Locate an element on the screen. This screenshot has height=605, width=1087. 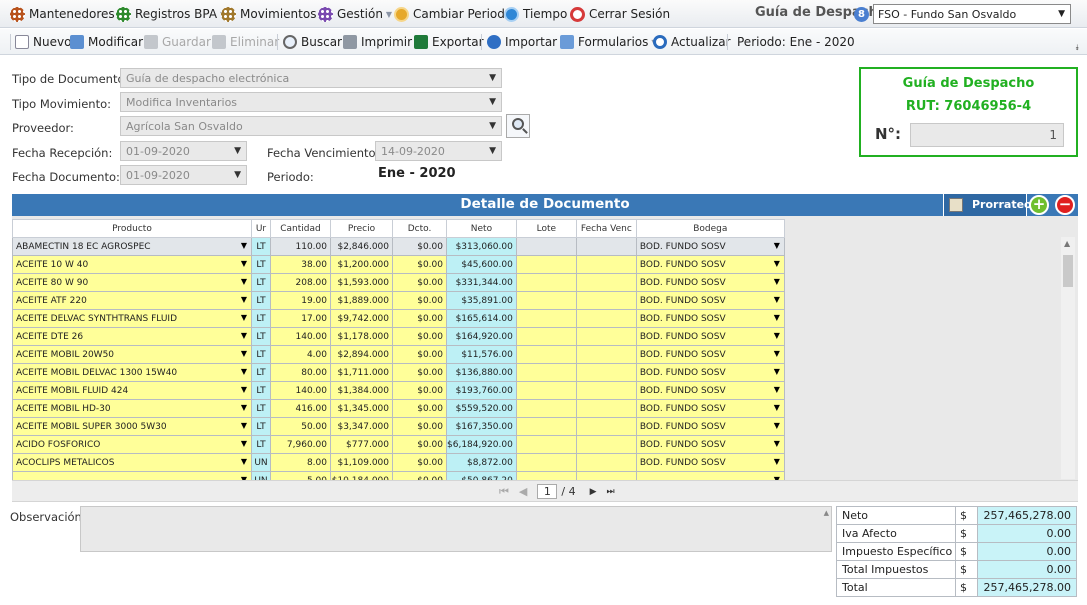
tipo-movimiento-select: Modifica Inventarios ▼ is located at coordinates (311, 102).